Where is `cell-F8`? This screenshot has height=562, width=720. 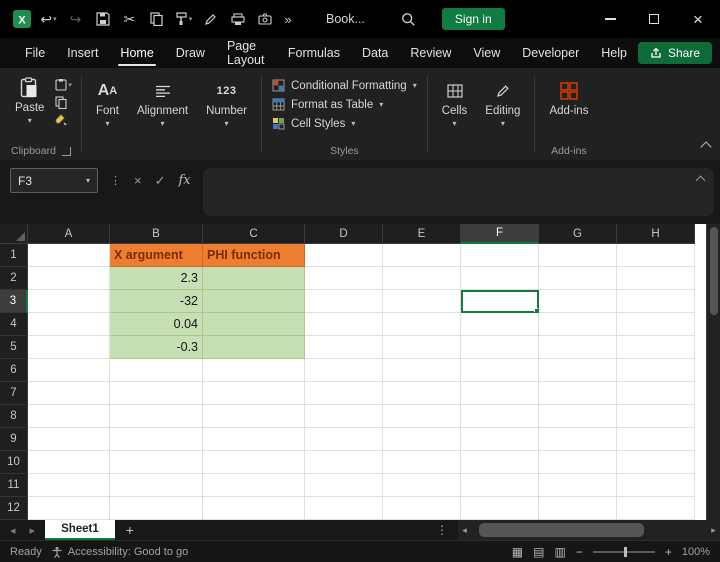 cell-F8 is located at coordinates (500, 416).